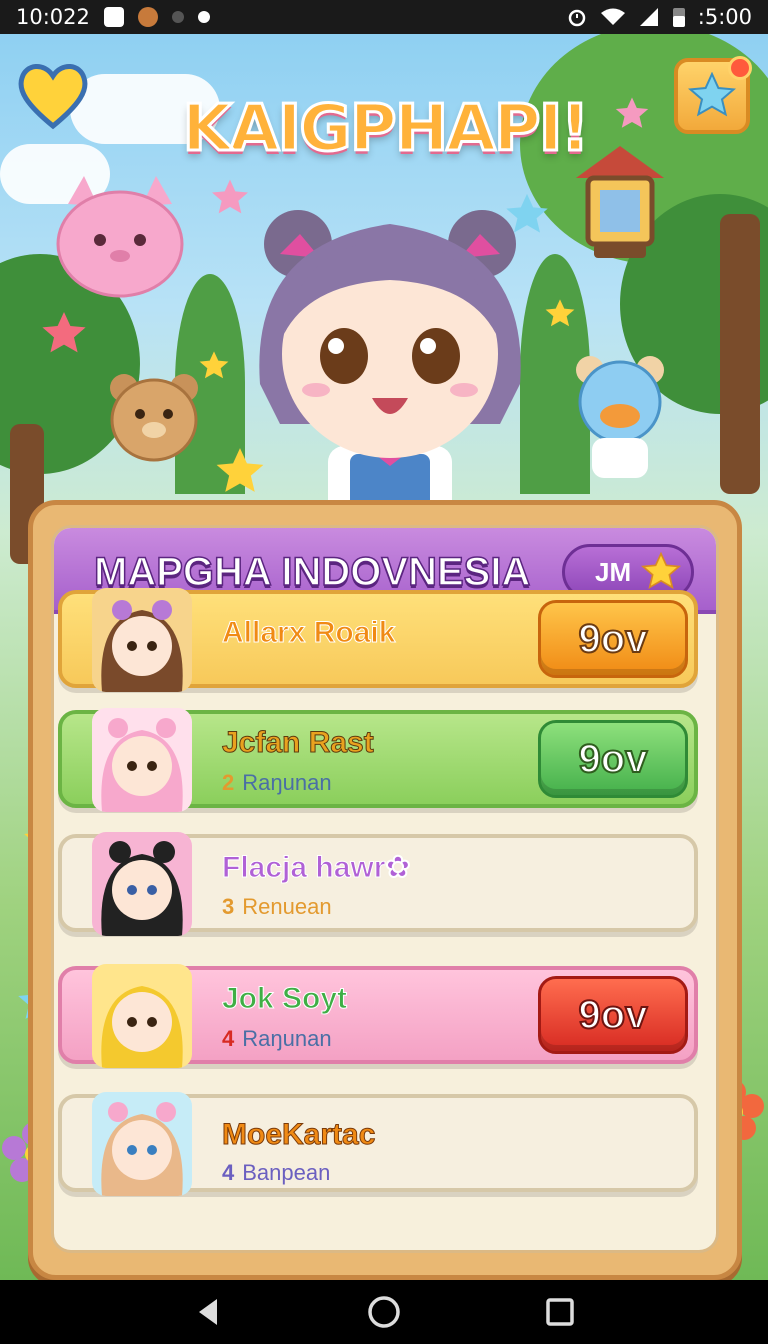 Image resolution: width=768 pixels, height=1344 pixels. I want to click on star-gift-button, so click(713, 95).